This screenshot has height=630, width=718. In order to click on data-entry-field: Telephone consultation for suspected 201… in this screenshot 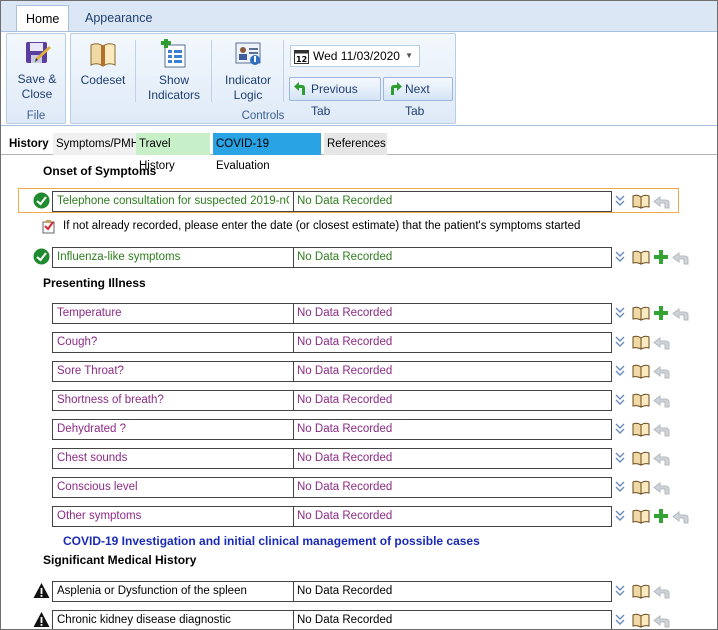, I will do `click(332, 201)`.